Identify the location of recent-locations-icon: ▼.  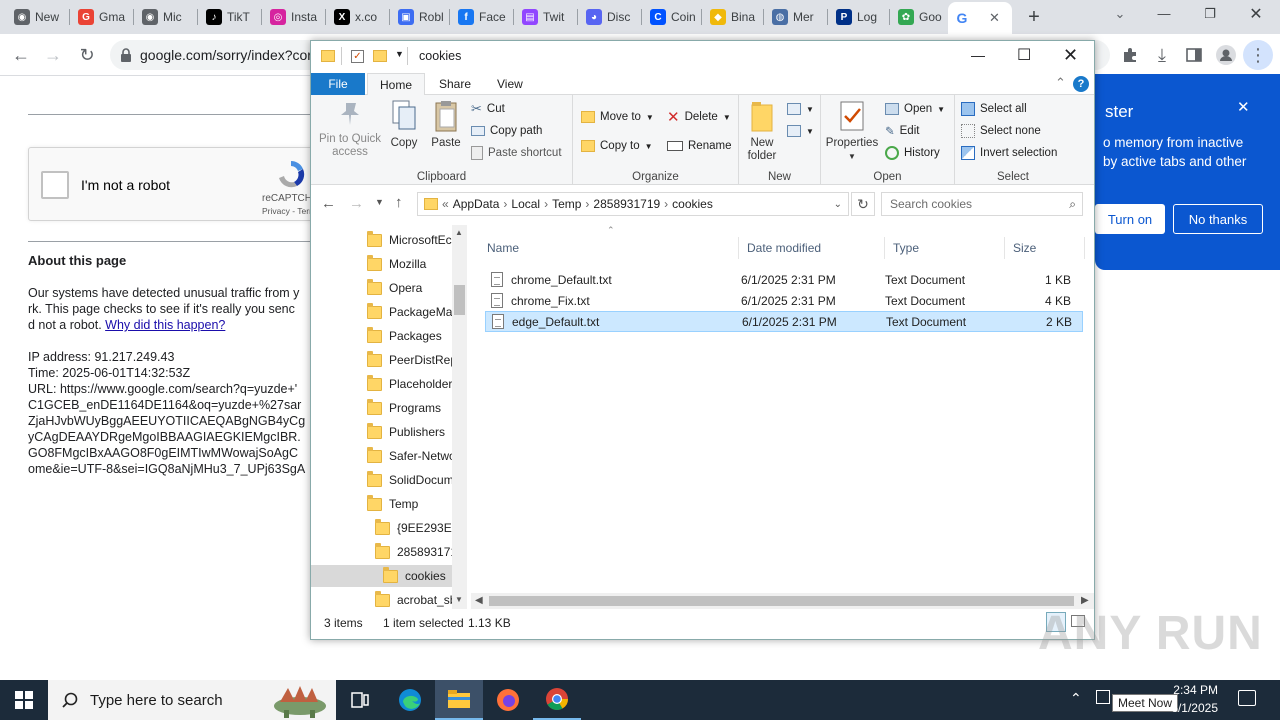
(379, 202).